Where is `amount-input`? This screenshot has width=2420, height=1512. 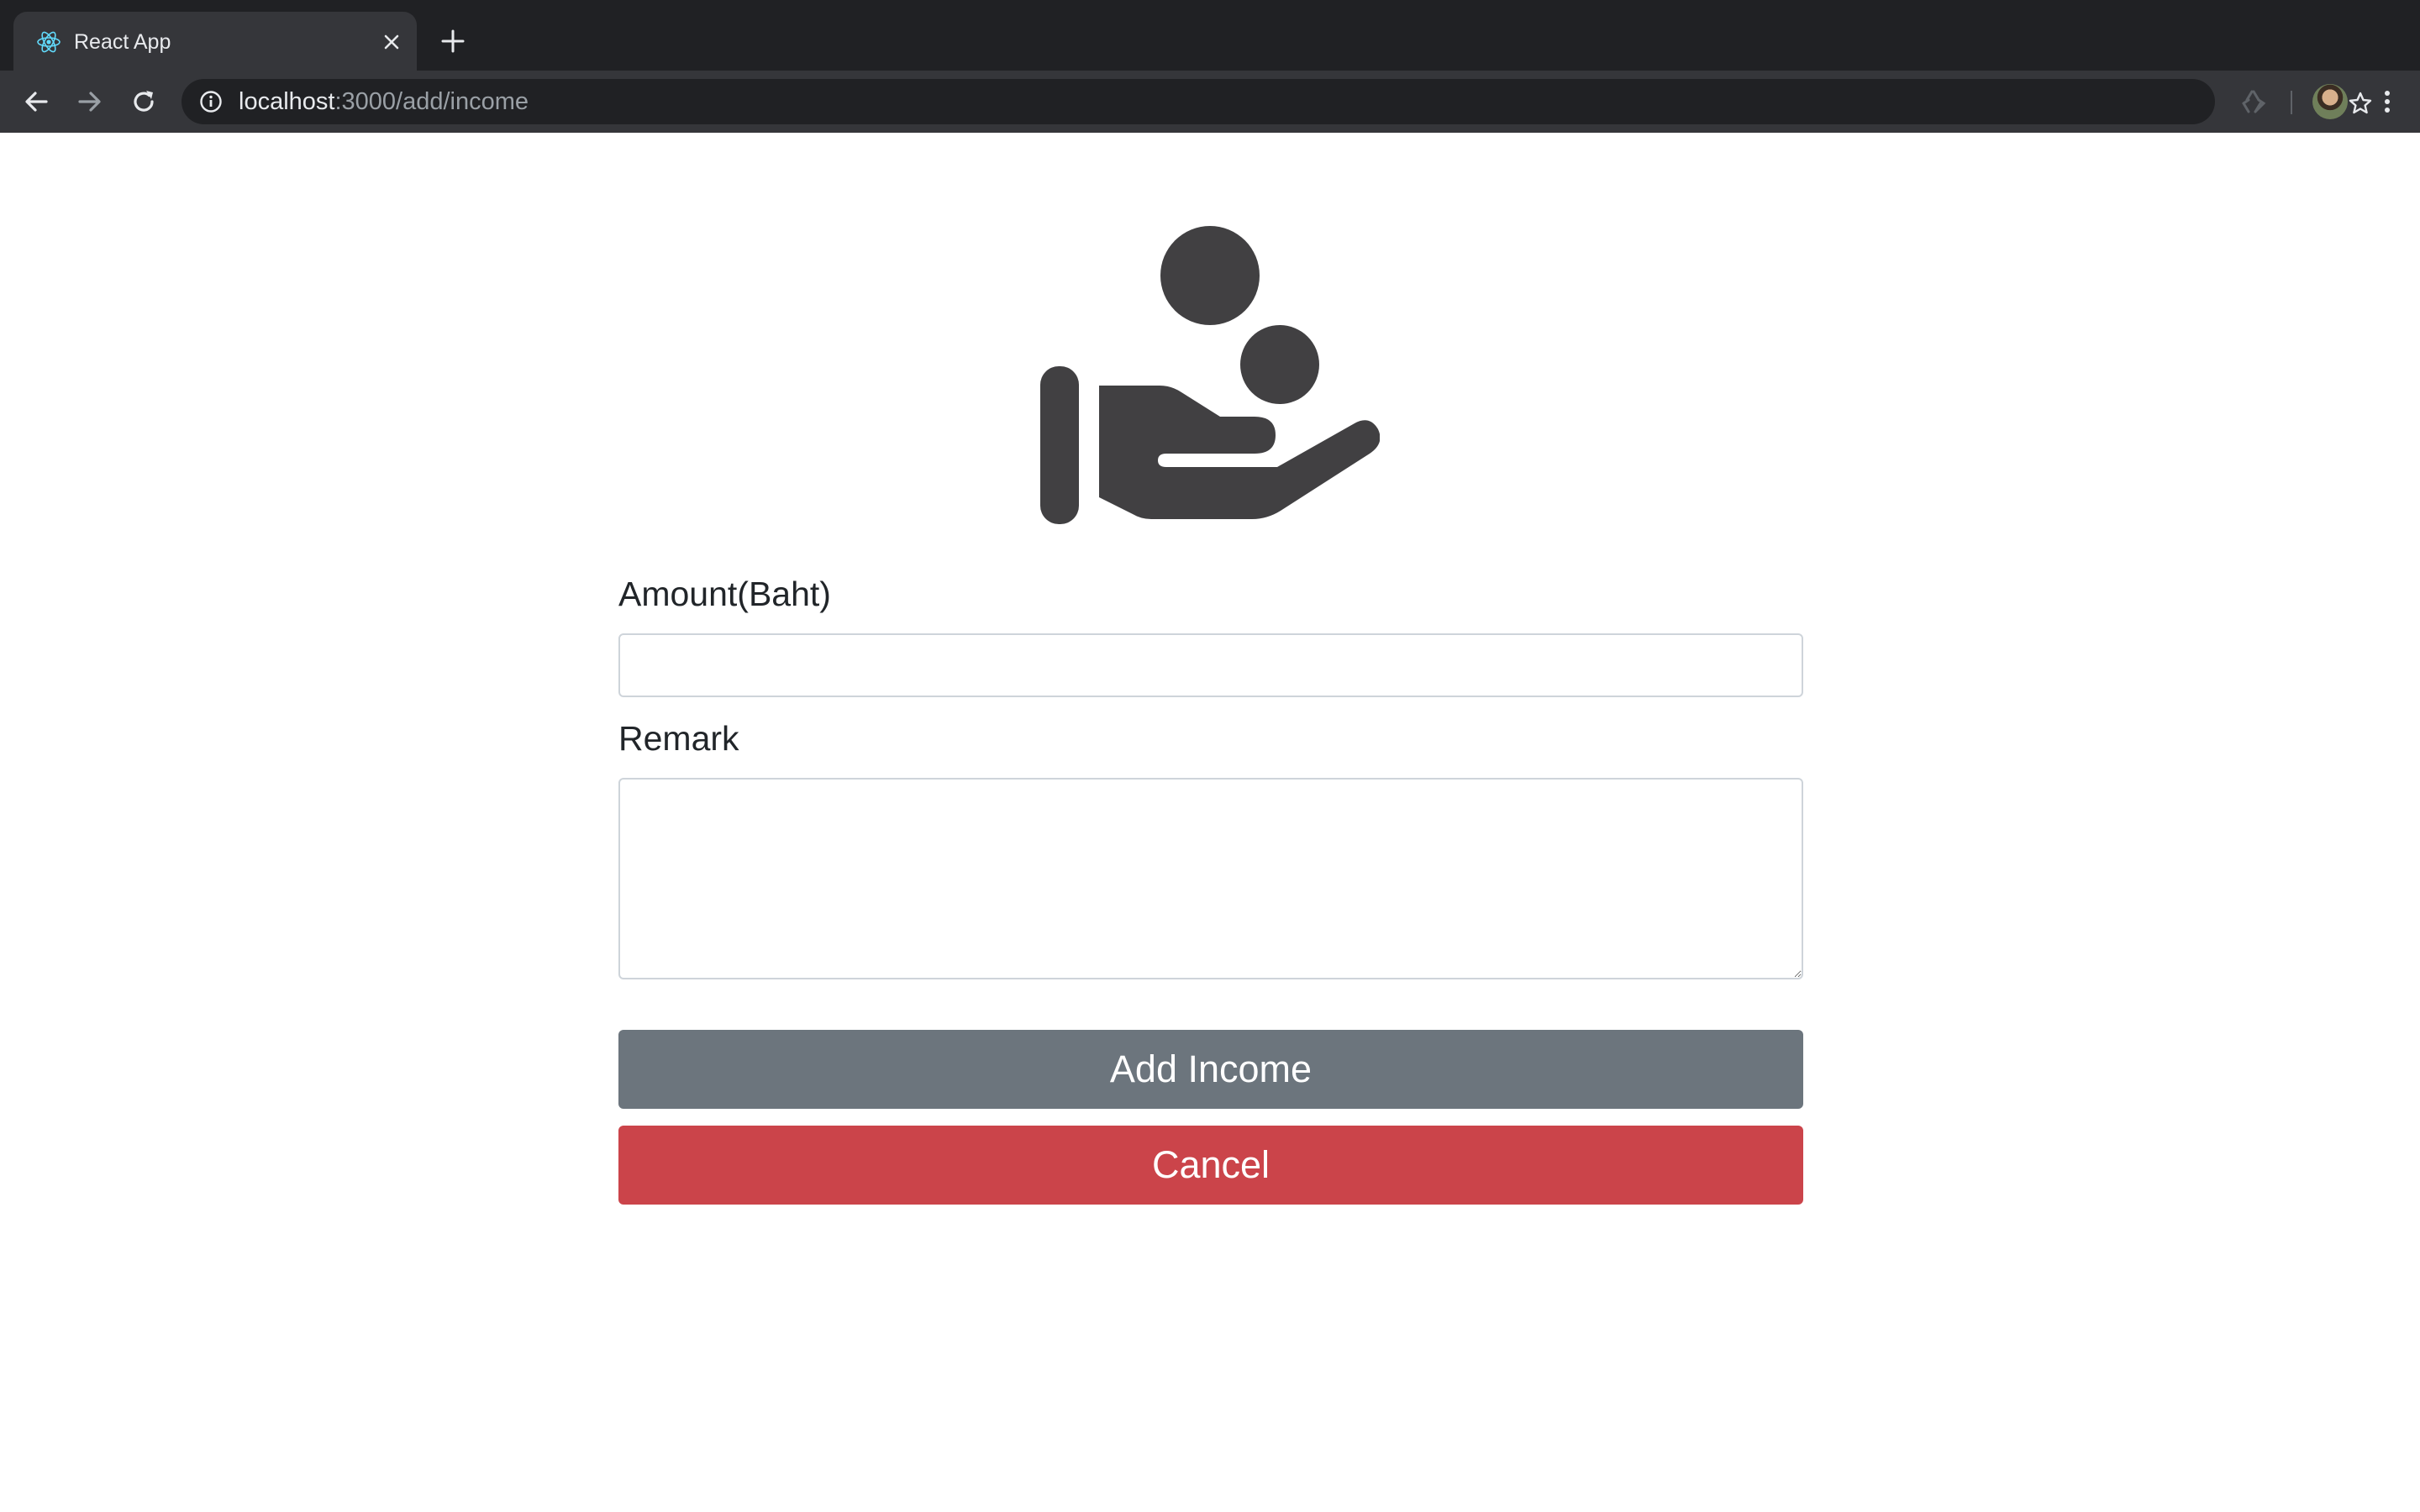 amount-input is located at coordinates (1210, 665).